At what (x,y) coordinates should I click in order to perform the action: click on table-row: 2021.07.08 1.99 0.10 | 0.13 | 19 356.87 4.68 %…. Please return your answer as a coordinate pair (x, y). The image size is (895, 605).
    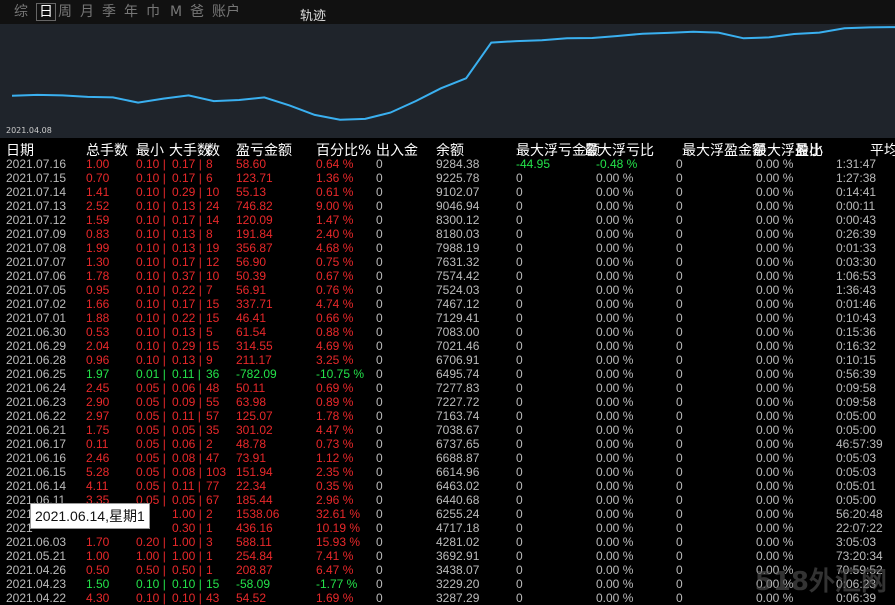
    Looking at the image, I should click on (447, 248).